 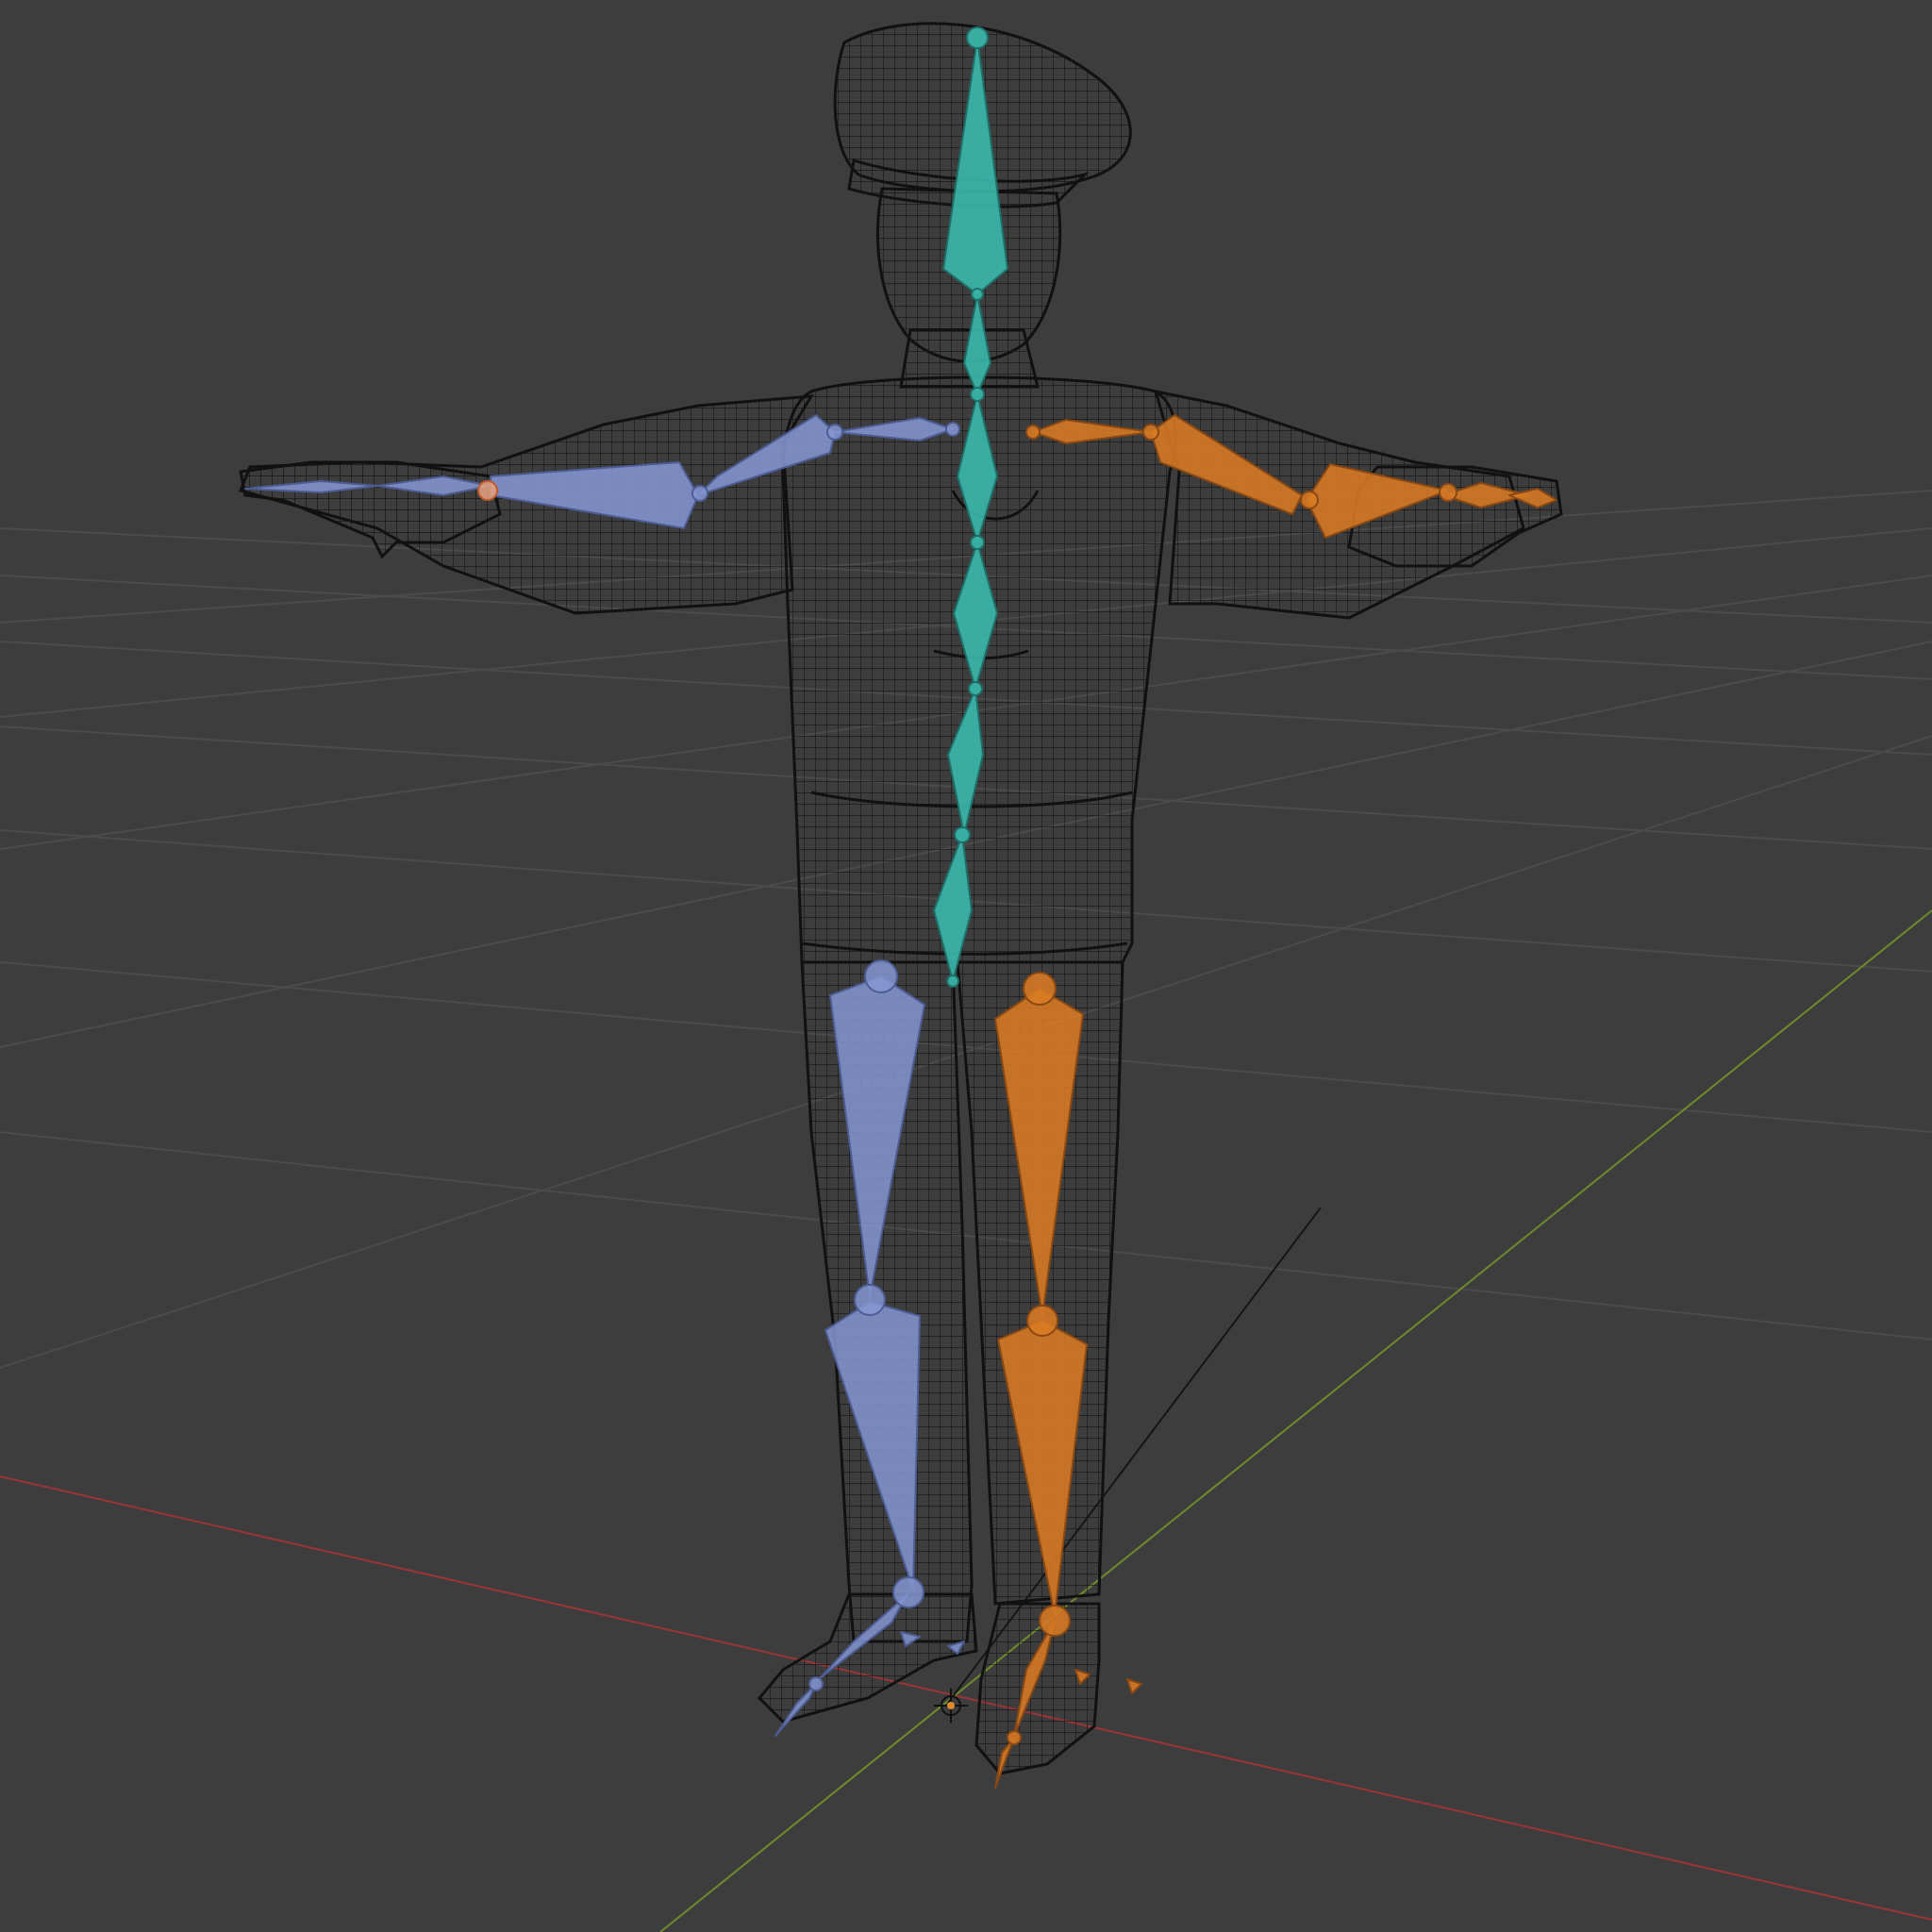 I want to click on joint-shoulder-r, so click(x=1150, y=432).